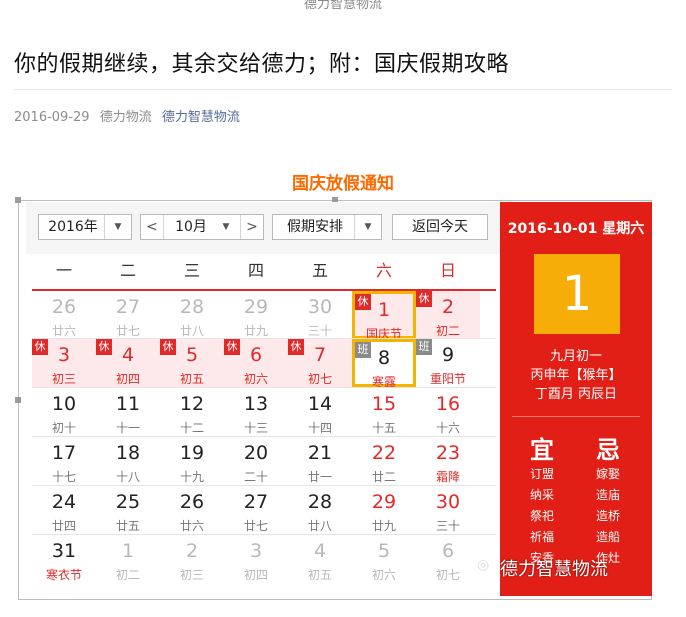  I want to click on day-number: 21, so click(320, 453).